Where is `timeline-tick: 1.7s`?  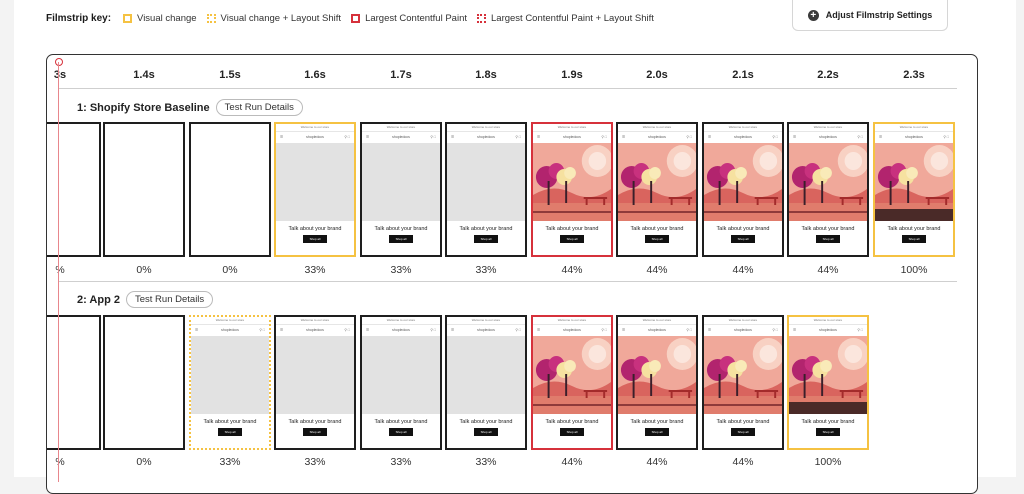
timeline-tick: 1.7s is located at coordinates (401, 75).